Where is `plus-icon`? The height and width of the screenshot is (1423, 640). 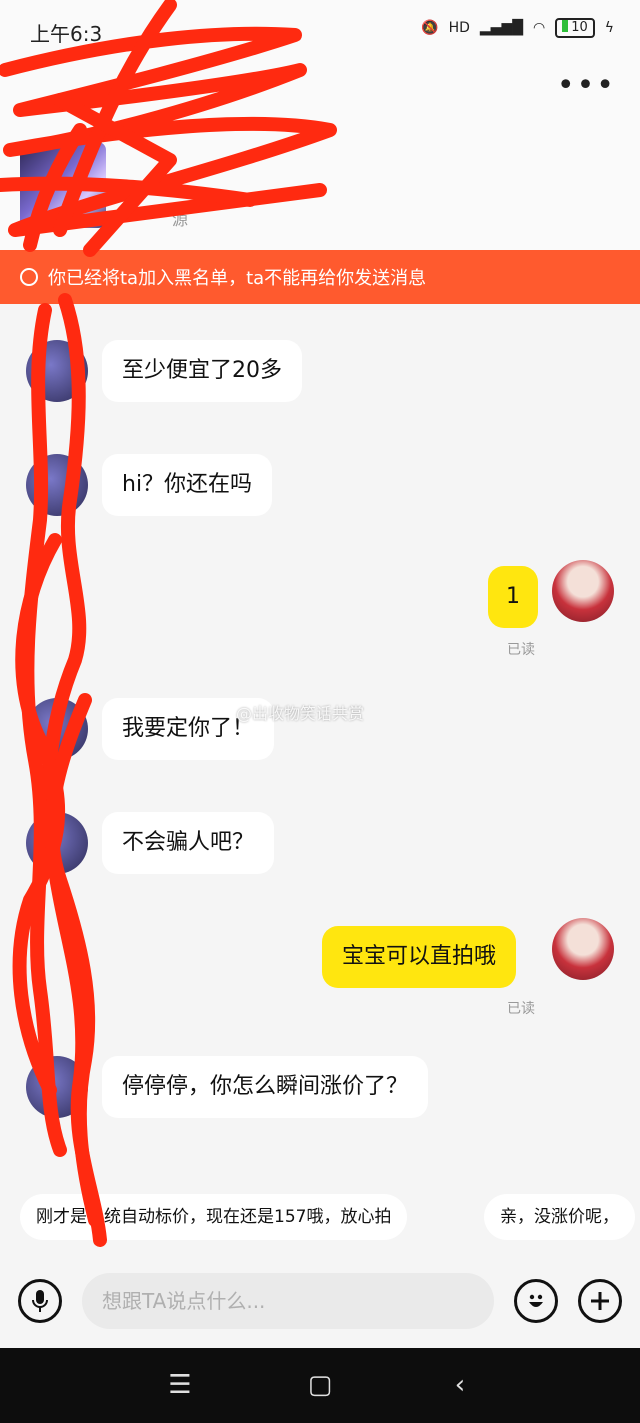
plus-icon is located at coordinates (600, 1301).